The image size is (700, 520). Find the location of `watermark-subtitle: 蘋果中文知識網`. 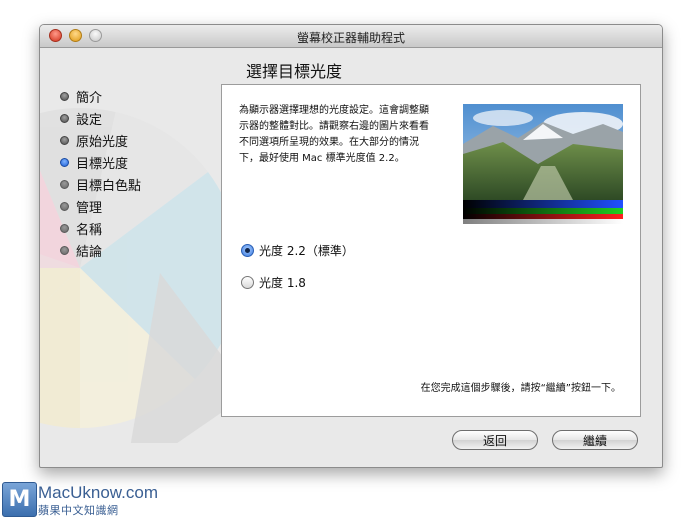

watermark-subtitle: 蘋果中文知識網 is located at coordinates (78, 510).